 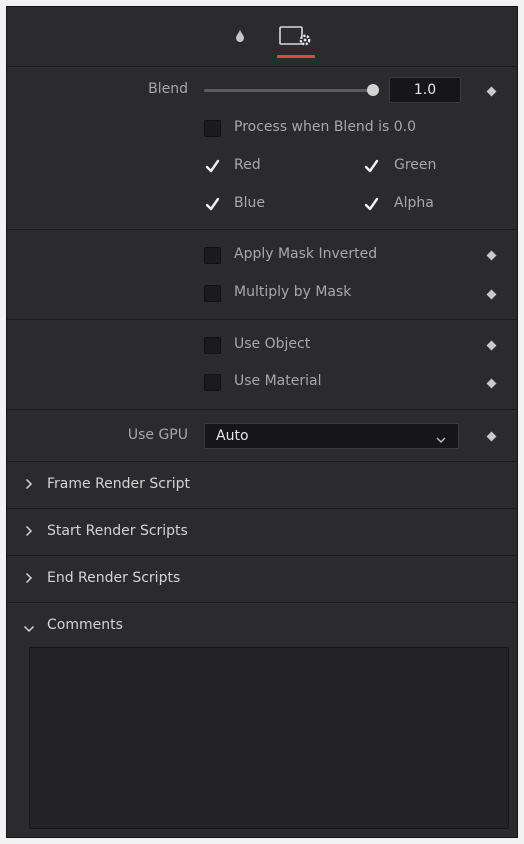 What do you see at coordinates (373, 90) in the screenshot?
I see `blend-slider-knob` at bounding box center [373, 90].